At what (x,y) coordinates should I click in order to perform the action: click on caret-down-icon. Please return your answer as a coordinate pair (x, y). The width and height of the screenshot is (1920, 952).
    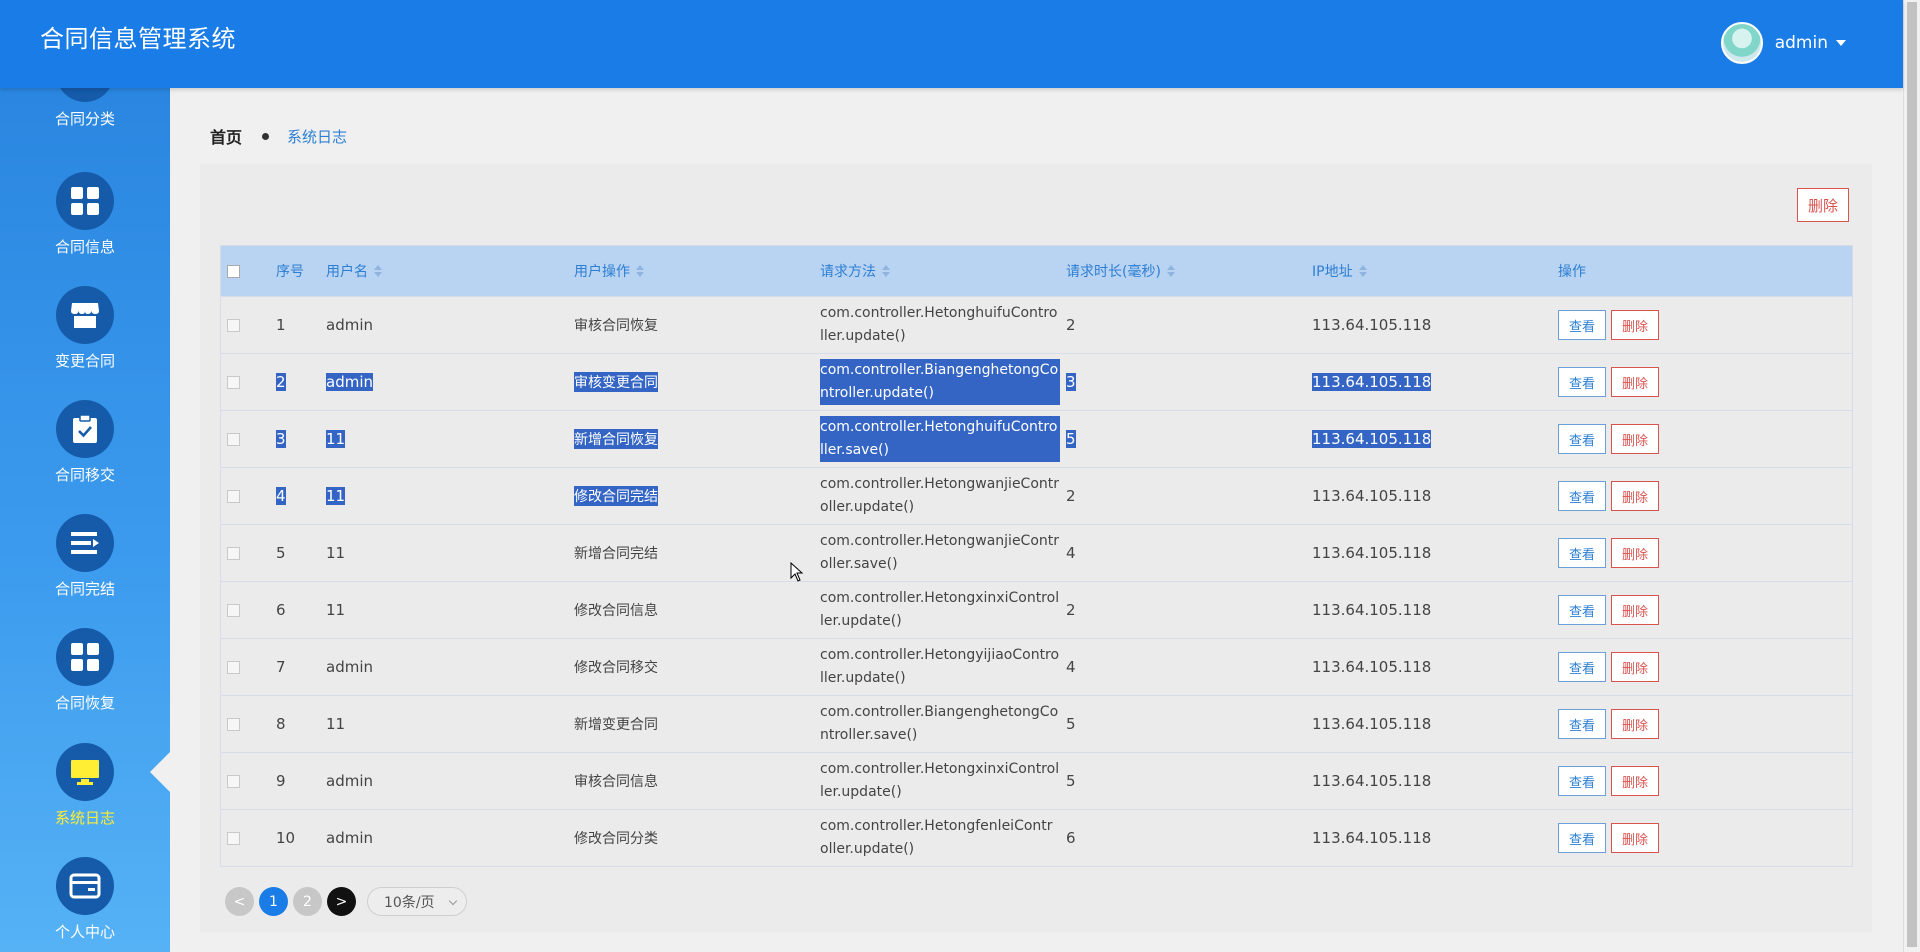
    Looking at the image, I should click on (1841, 43).